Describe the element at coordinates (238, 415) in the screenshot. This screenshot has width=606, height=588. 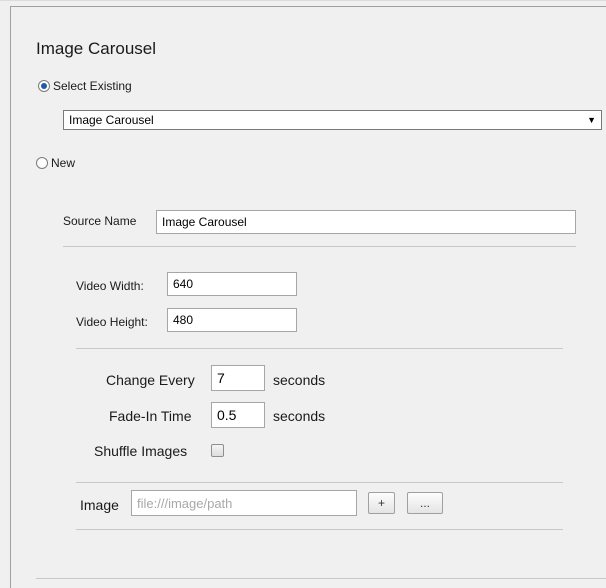
I see `fade-in-input: 0.5` at that location.